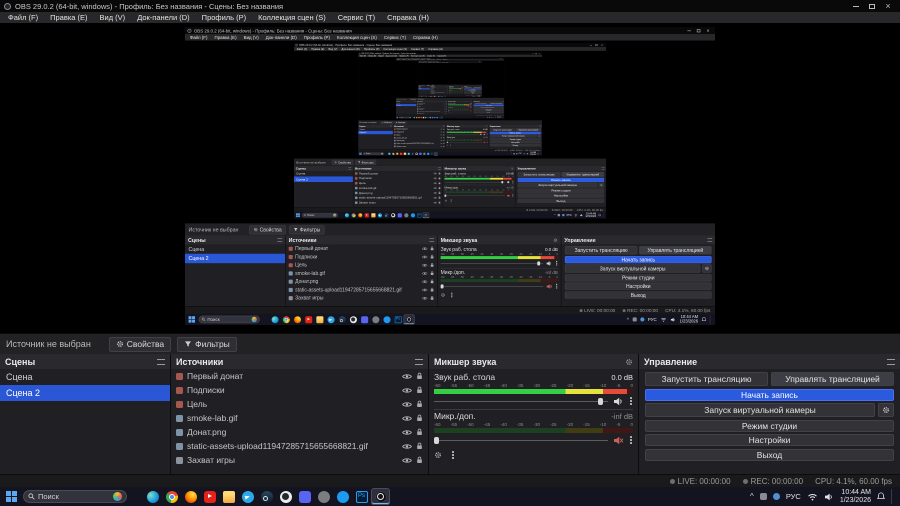 The width and height of the screenshot is (900, 506). Describe the element at coordinates (769, 440) in the screenshot. I see `settings-button: Настройки` at that location.